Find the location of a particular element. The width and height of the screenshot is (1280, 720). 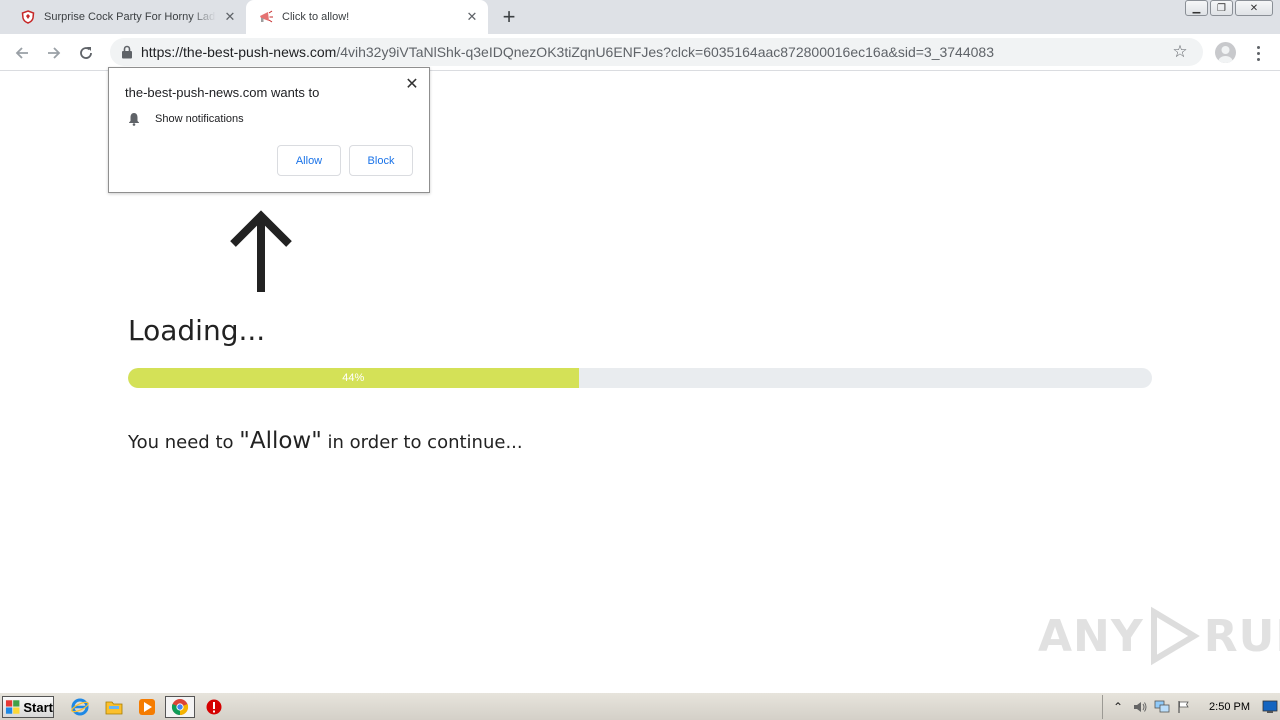

anyrun-watermark: ANY RUN is located at coordinates (1159, 636).